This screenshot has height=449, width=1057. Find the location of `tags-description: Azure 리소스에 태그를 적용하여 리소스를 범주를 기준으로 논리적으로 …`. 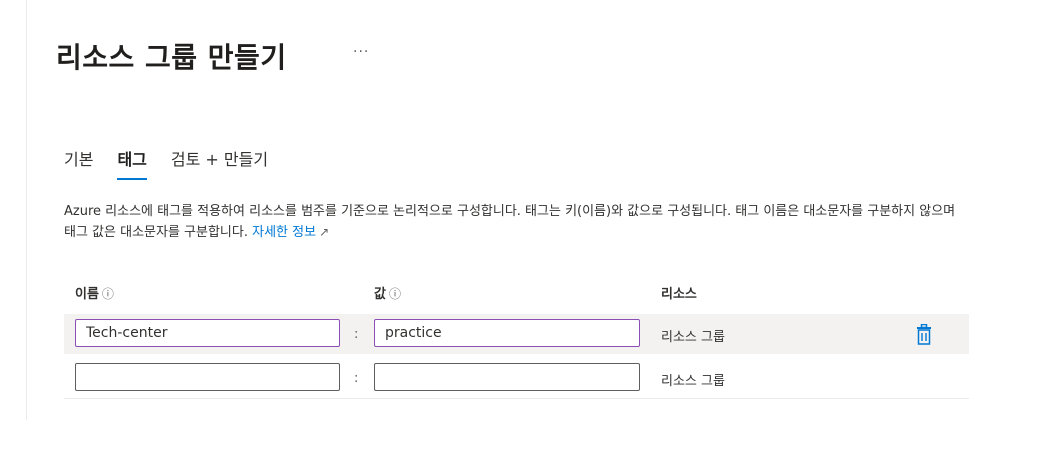

tags-description: Azure 리소스에 태그를 적용하여 리소스를 범주를 기준으로 논리적으로 … is located at coordinates (514, 222).